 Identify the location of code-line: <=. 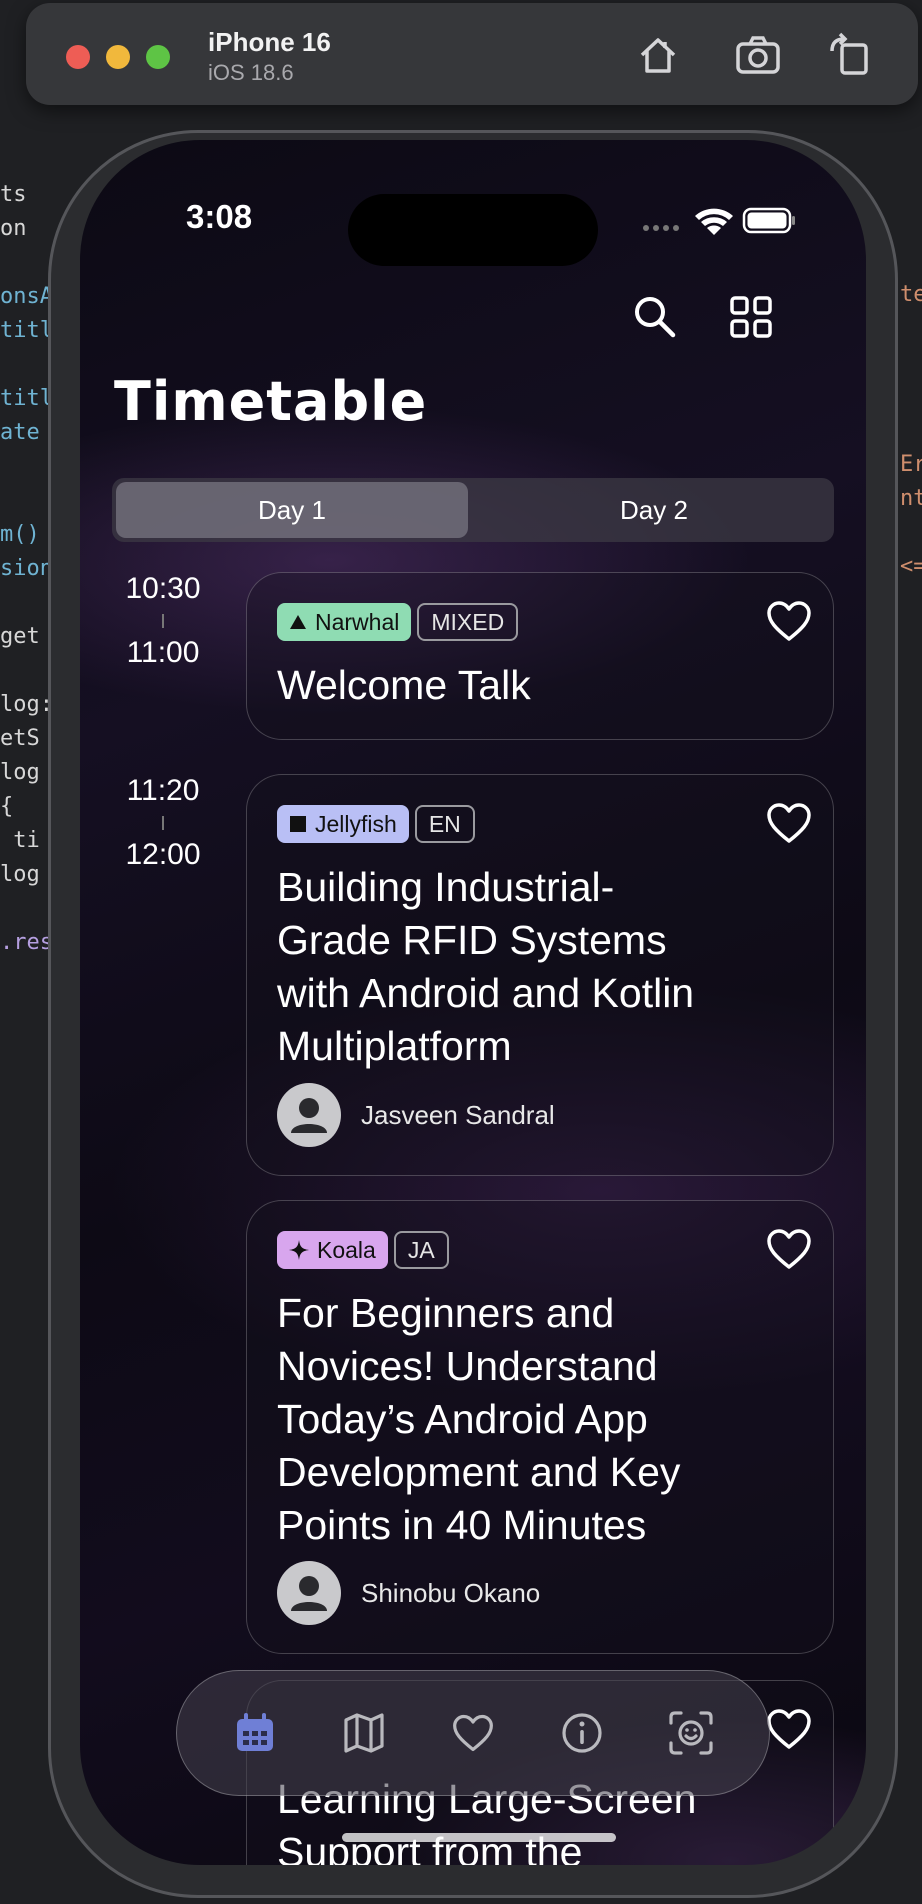
(911, 566).